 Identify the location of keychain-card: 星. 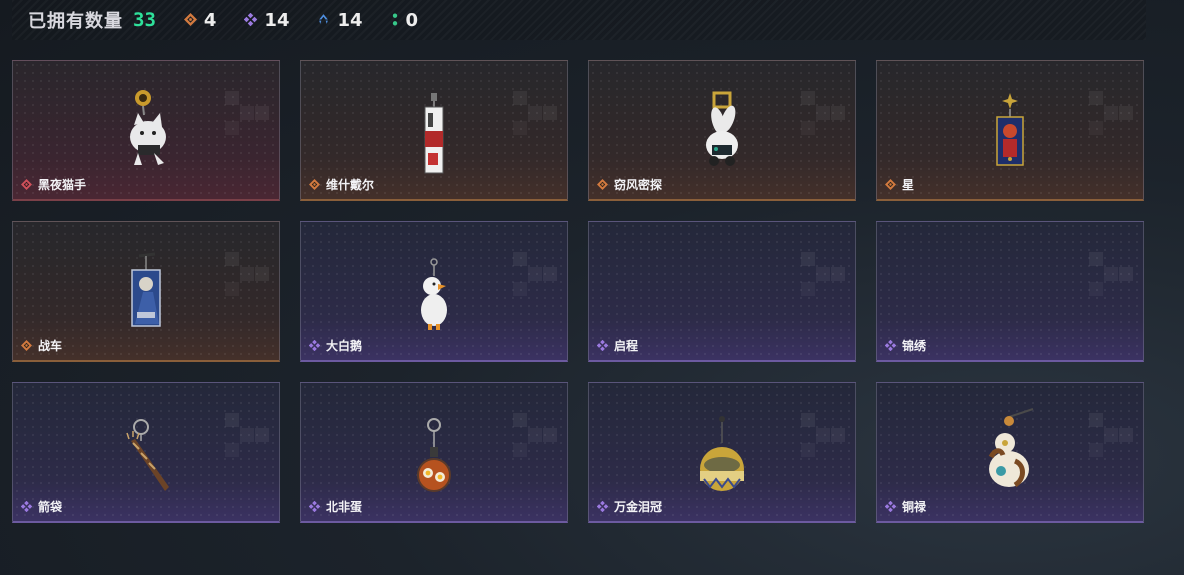
(1010, 130).